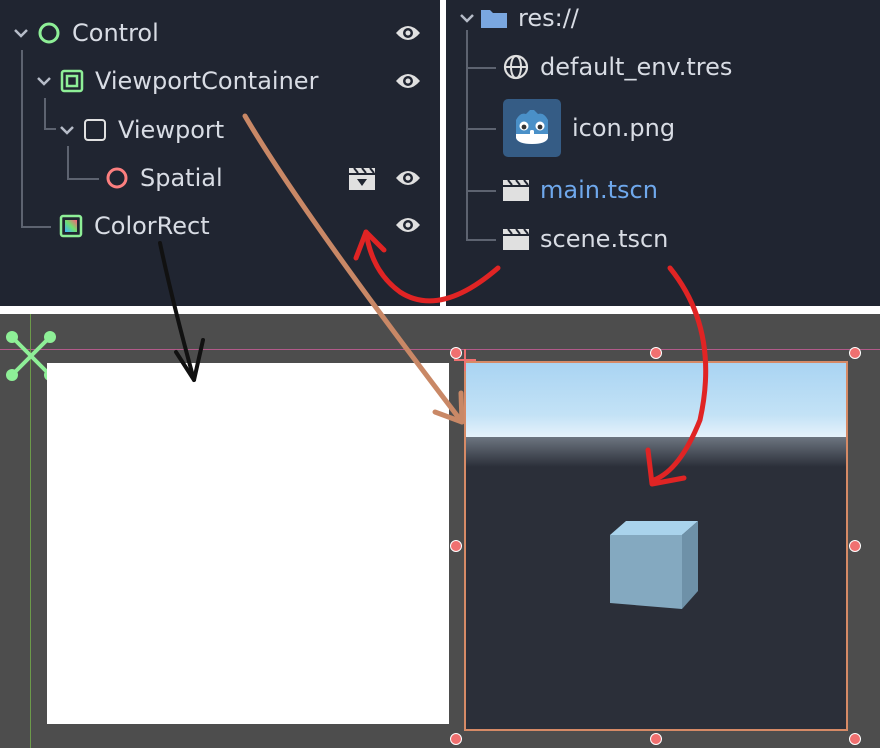  Describe the element at coordinates (353, 269) in the screenshot. I see `annotation-arrow-brown` at that location.